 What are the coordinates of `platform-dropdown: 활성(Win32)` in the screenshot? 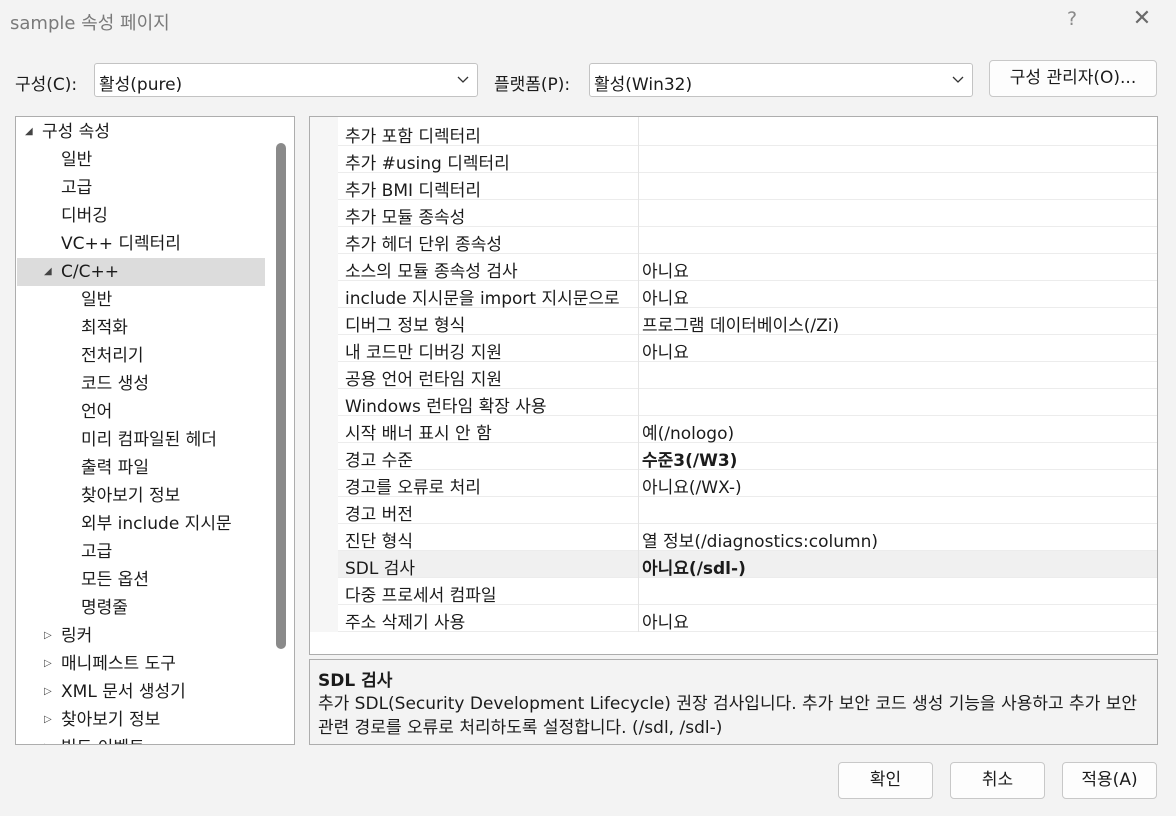 It's located at (781, 80).